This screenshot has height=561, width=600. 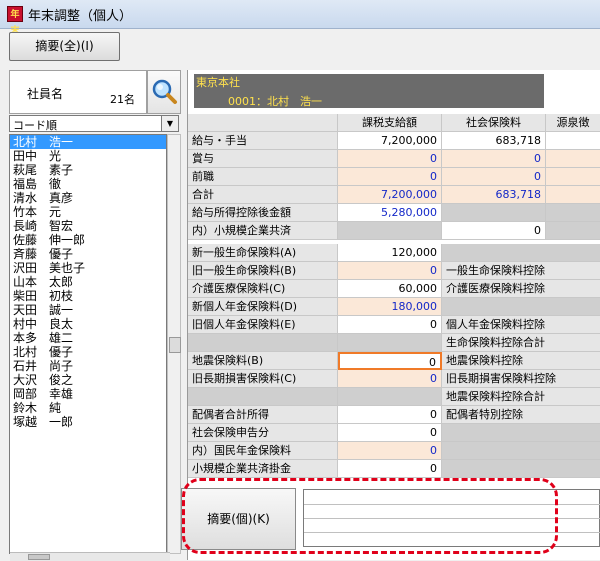 I want to click on app-icon: 年末, so click(x=15, y=21).